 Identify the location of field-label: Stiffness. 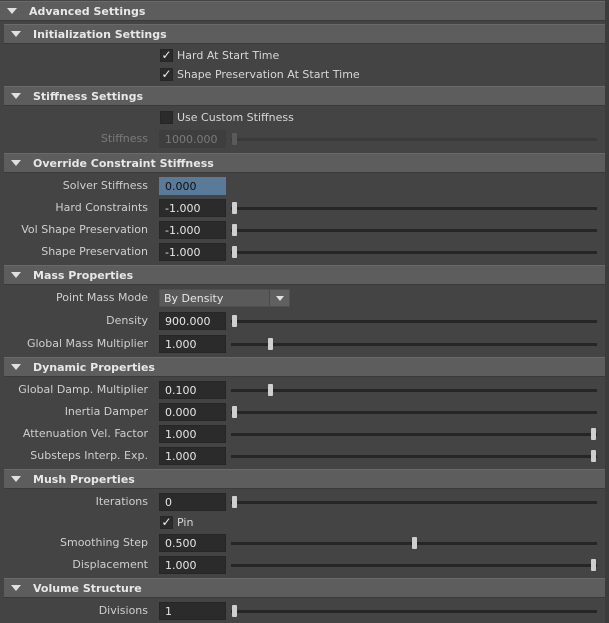
(124, 138).